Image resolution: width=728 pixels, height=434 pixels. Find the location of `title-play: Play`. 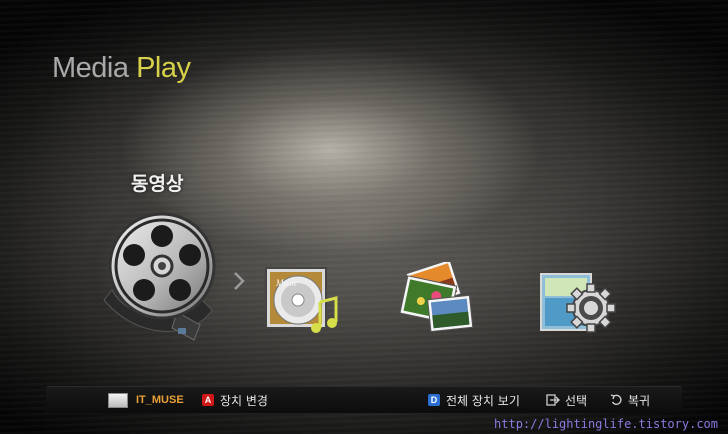

title-play: Play is located at coordinates (163, 68).